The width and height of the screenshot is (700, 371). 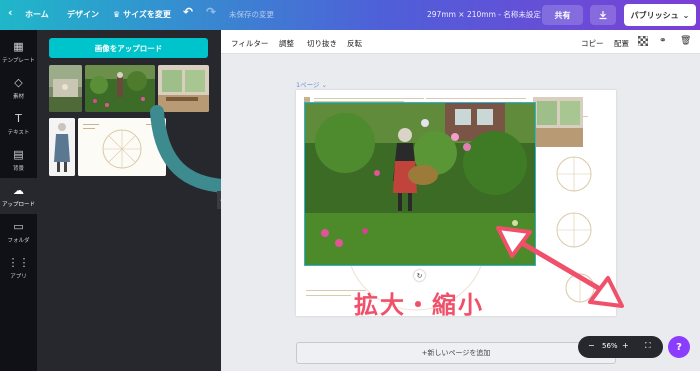 I want to click on zoom-out-button: −, so click(x=591, y=345).